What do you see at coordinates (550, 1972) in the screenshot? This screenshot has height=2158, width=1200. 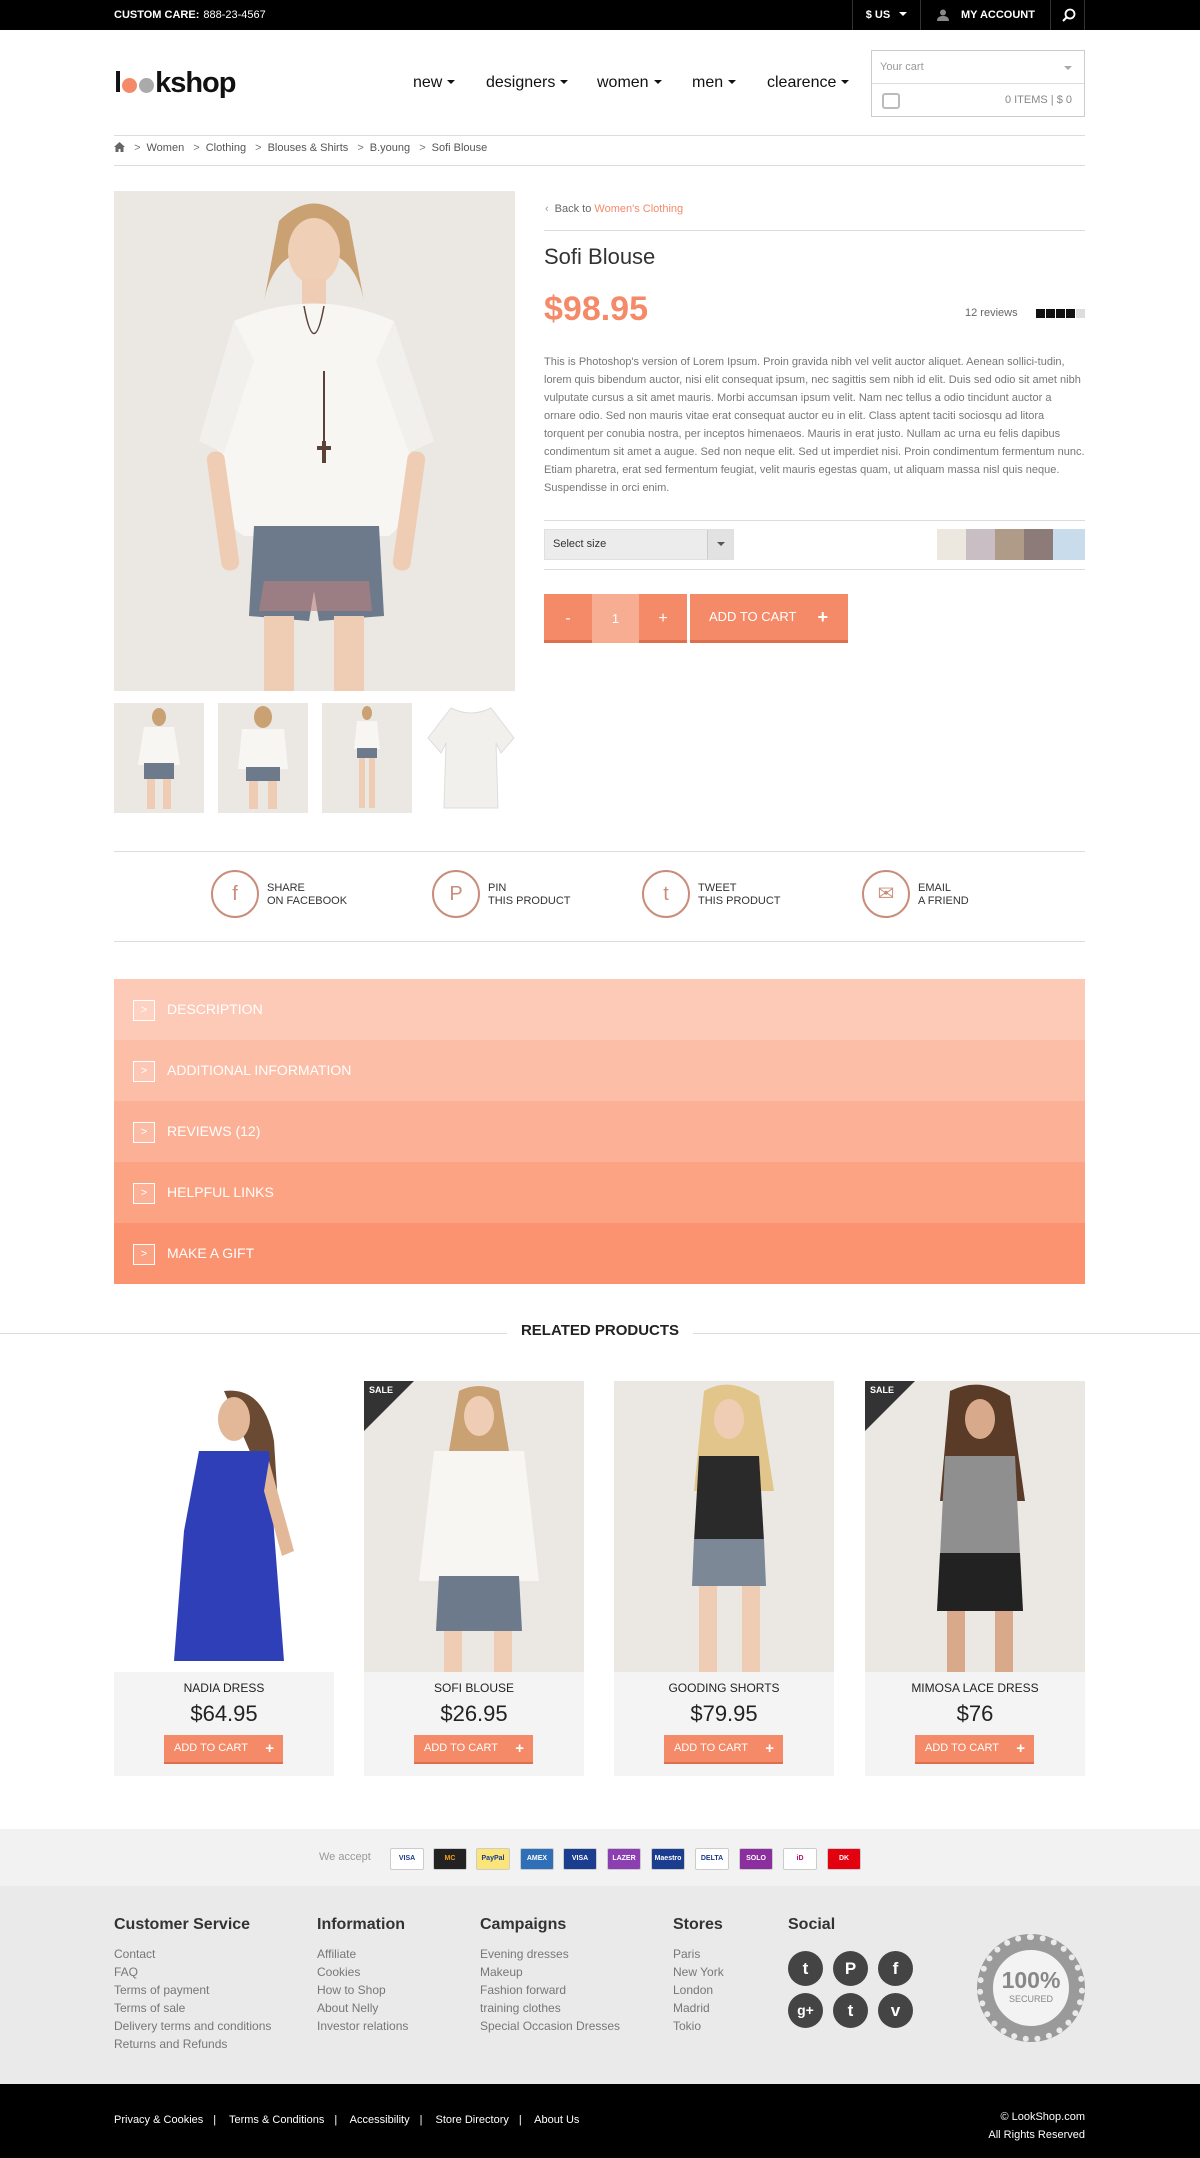 I see `footer-link: Makeup` at bounding box center [550, 1972].